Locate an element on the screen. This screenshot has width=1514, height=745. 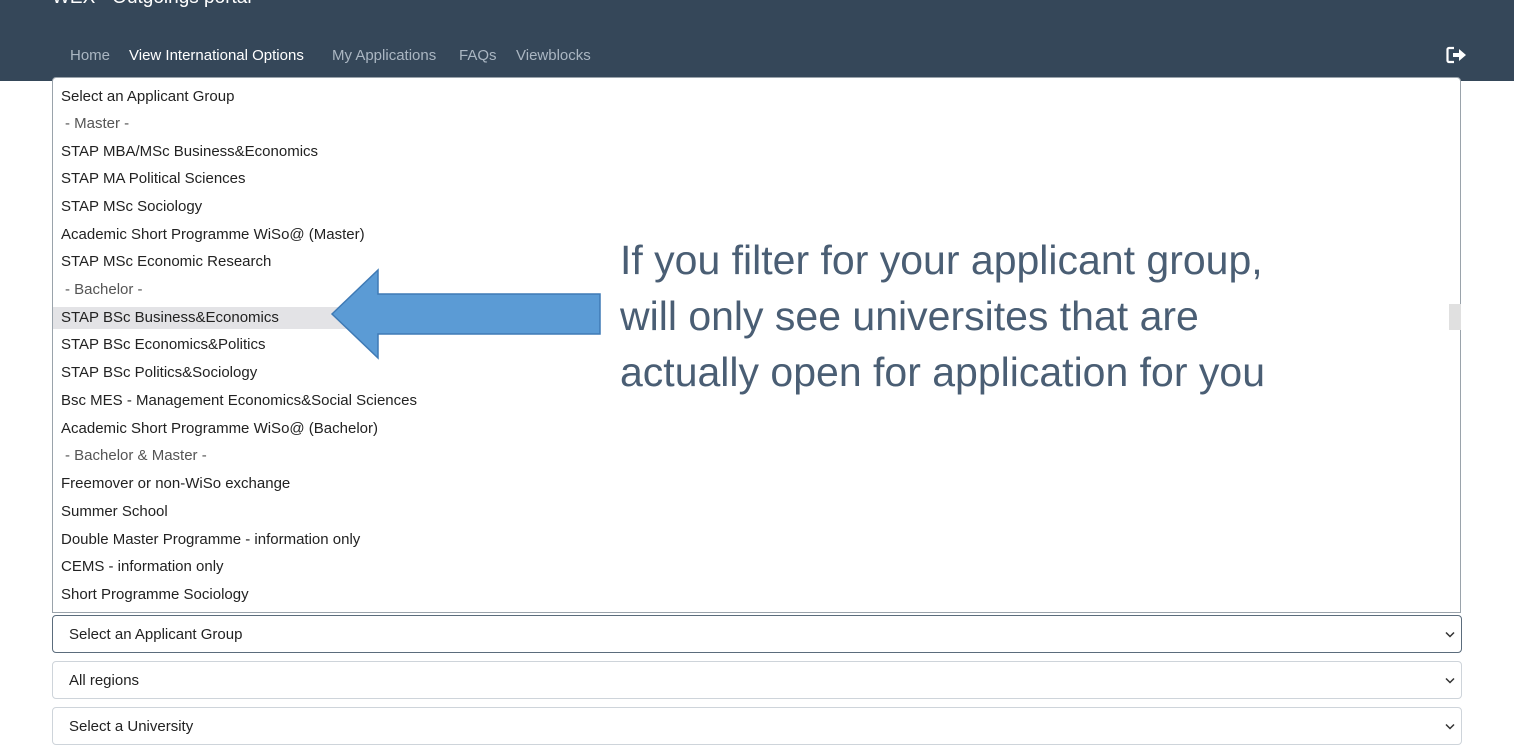
optgroup-bachelor: - Bachelor - is located at coordinates (104, 289).